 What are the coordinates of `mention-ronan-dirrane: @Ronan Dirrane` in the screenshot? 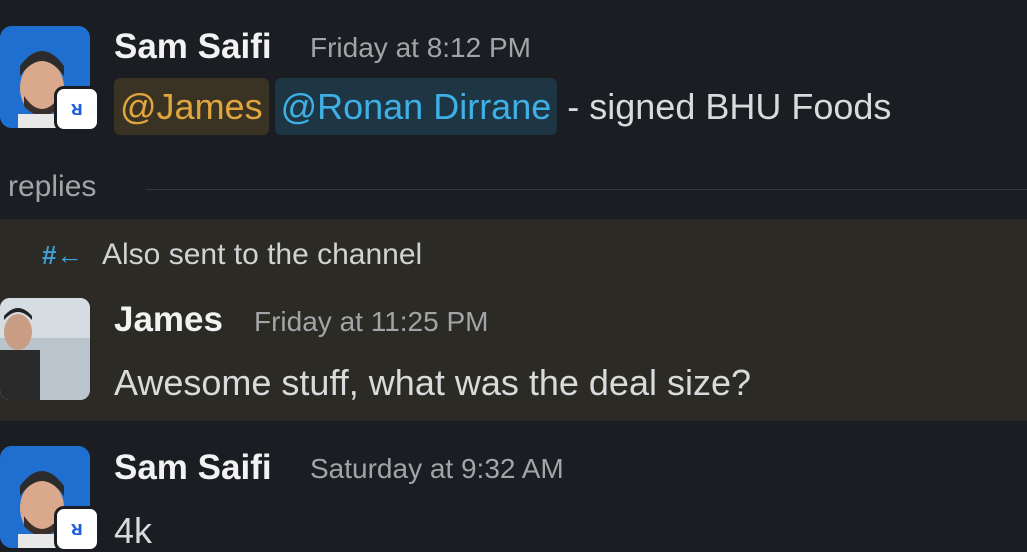 It's located at (416, 106).